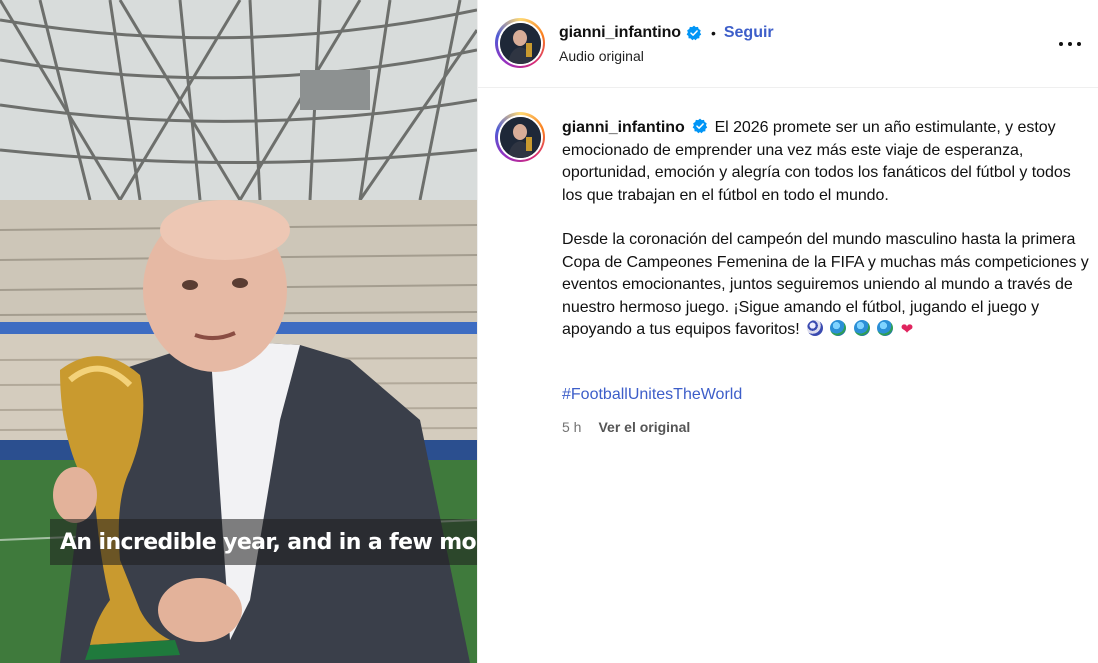  I want to click on audio-label: Audio original, so click(601, 56).